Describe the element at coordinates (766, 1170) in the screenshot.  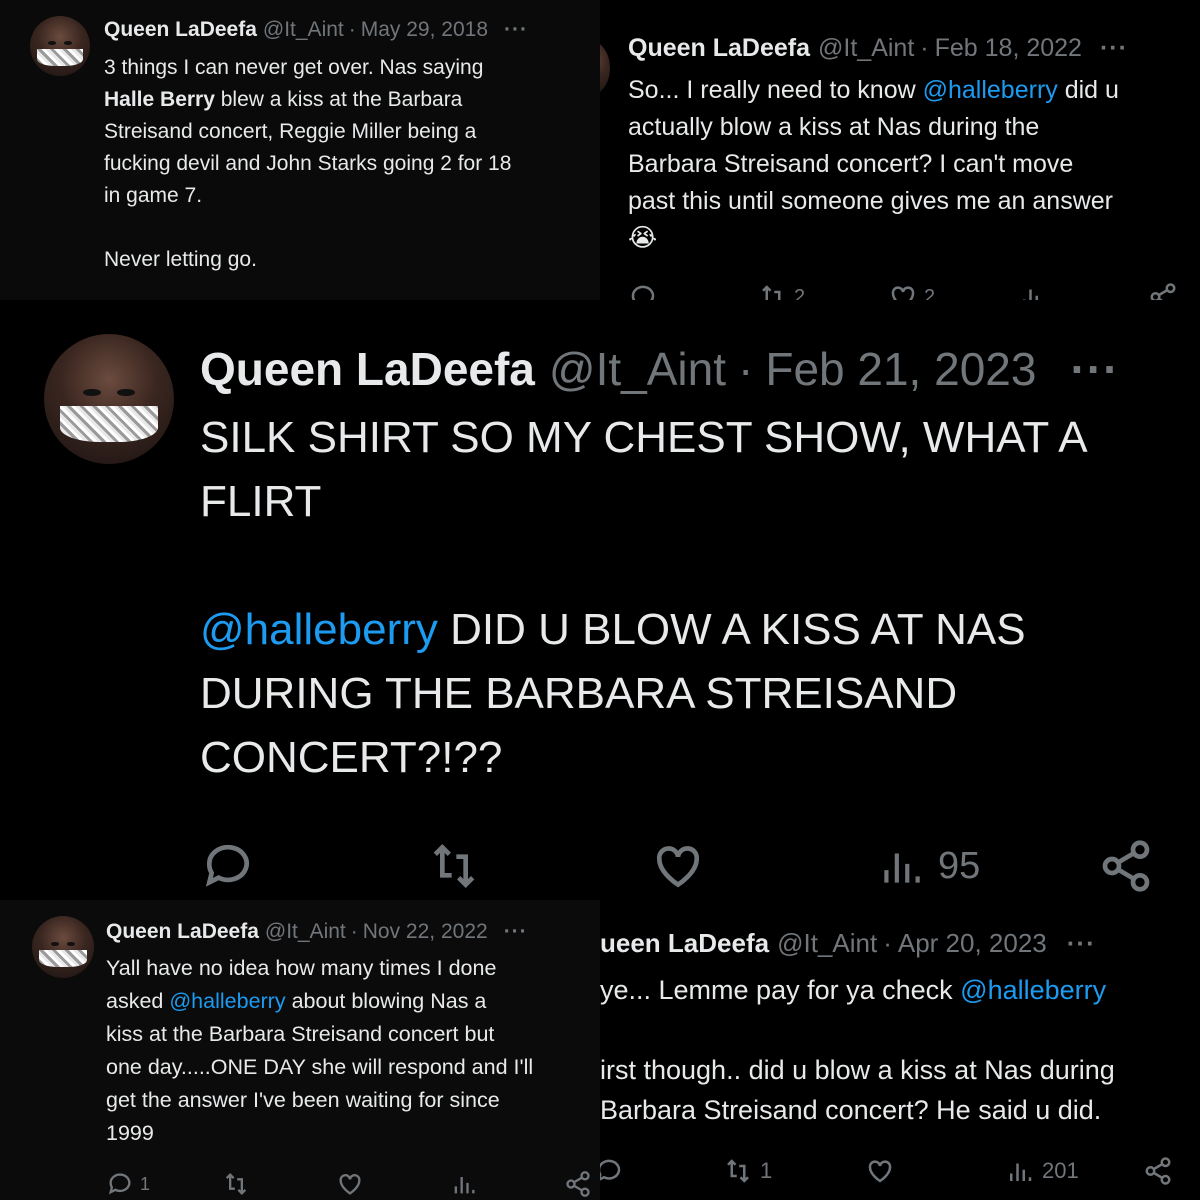
I see `retweet-count: 1` at that location.